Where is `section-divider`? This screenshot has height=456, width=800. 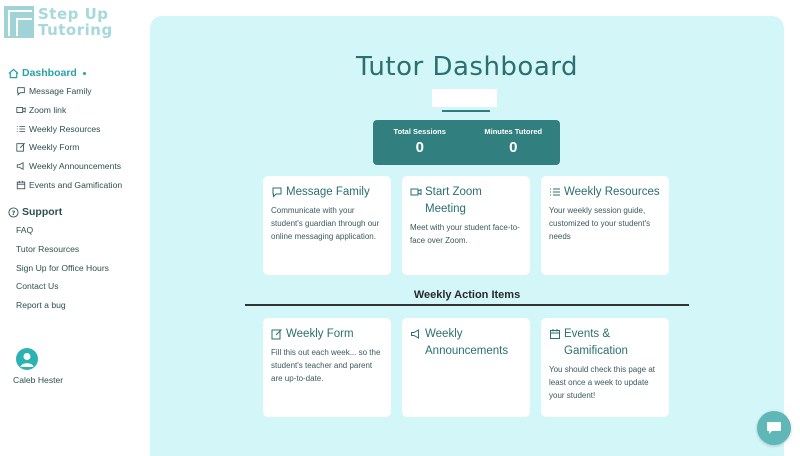
section-divider is located at coordinates (467, 305).